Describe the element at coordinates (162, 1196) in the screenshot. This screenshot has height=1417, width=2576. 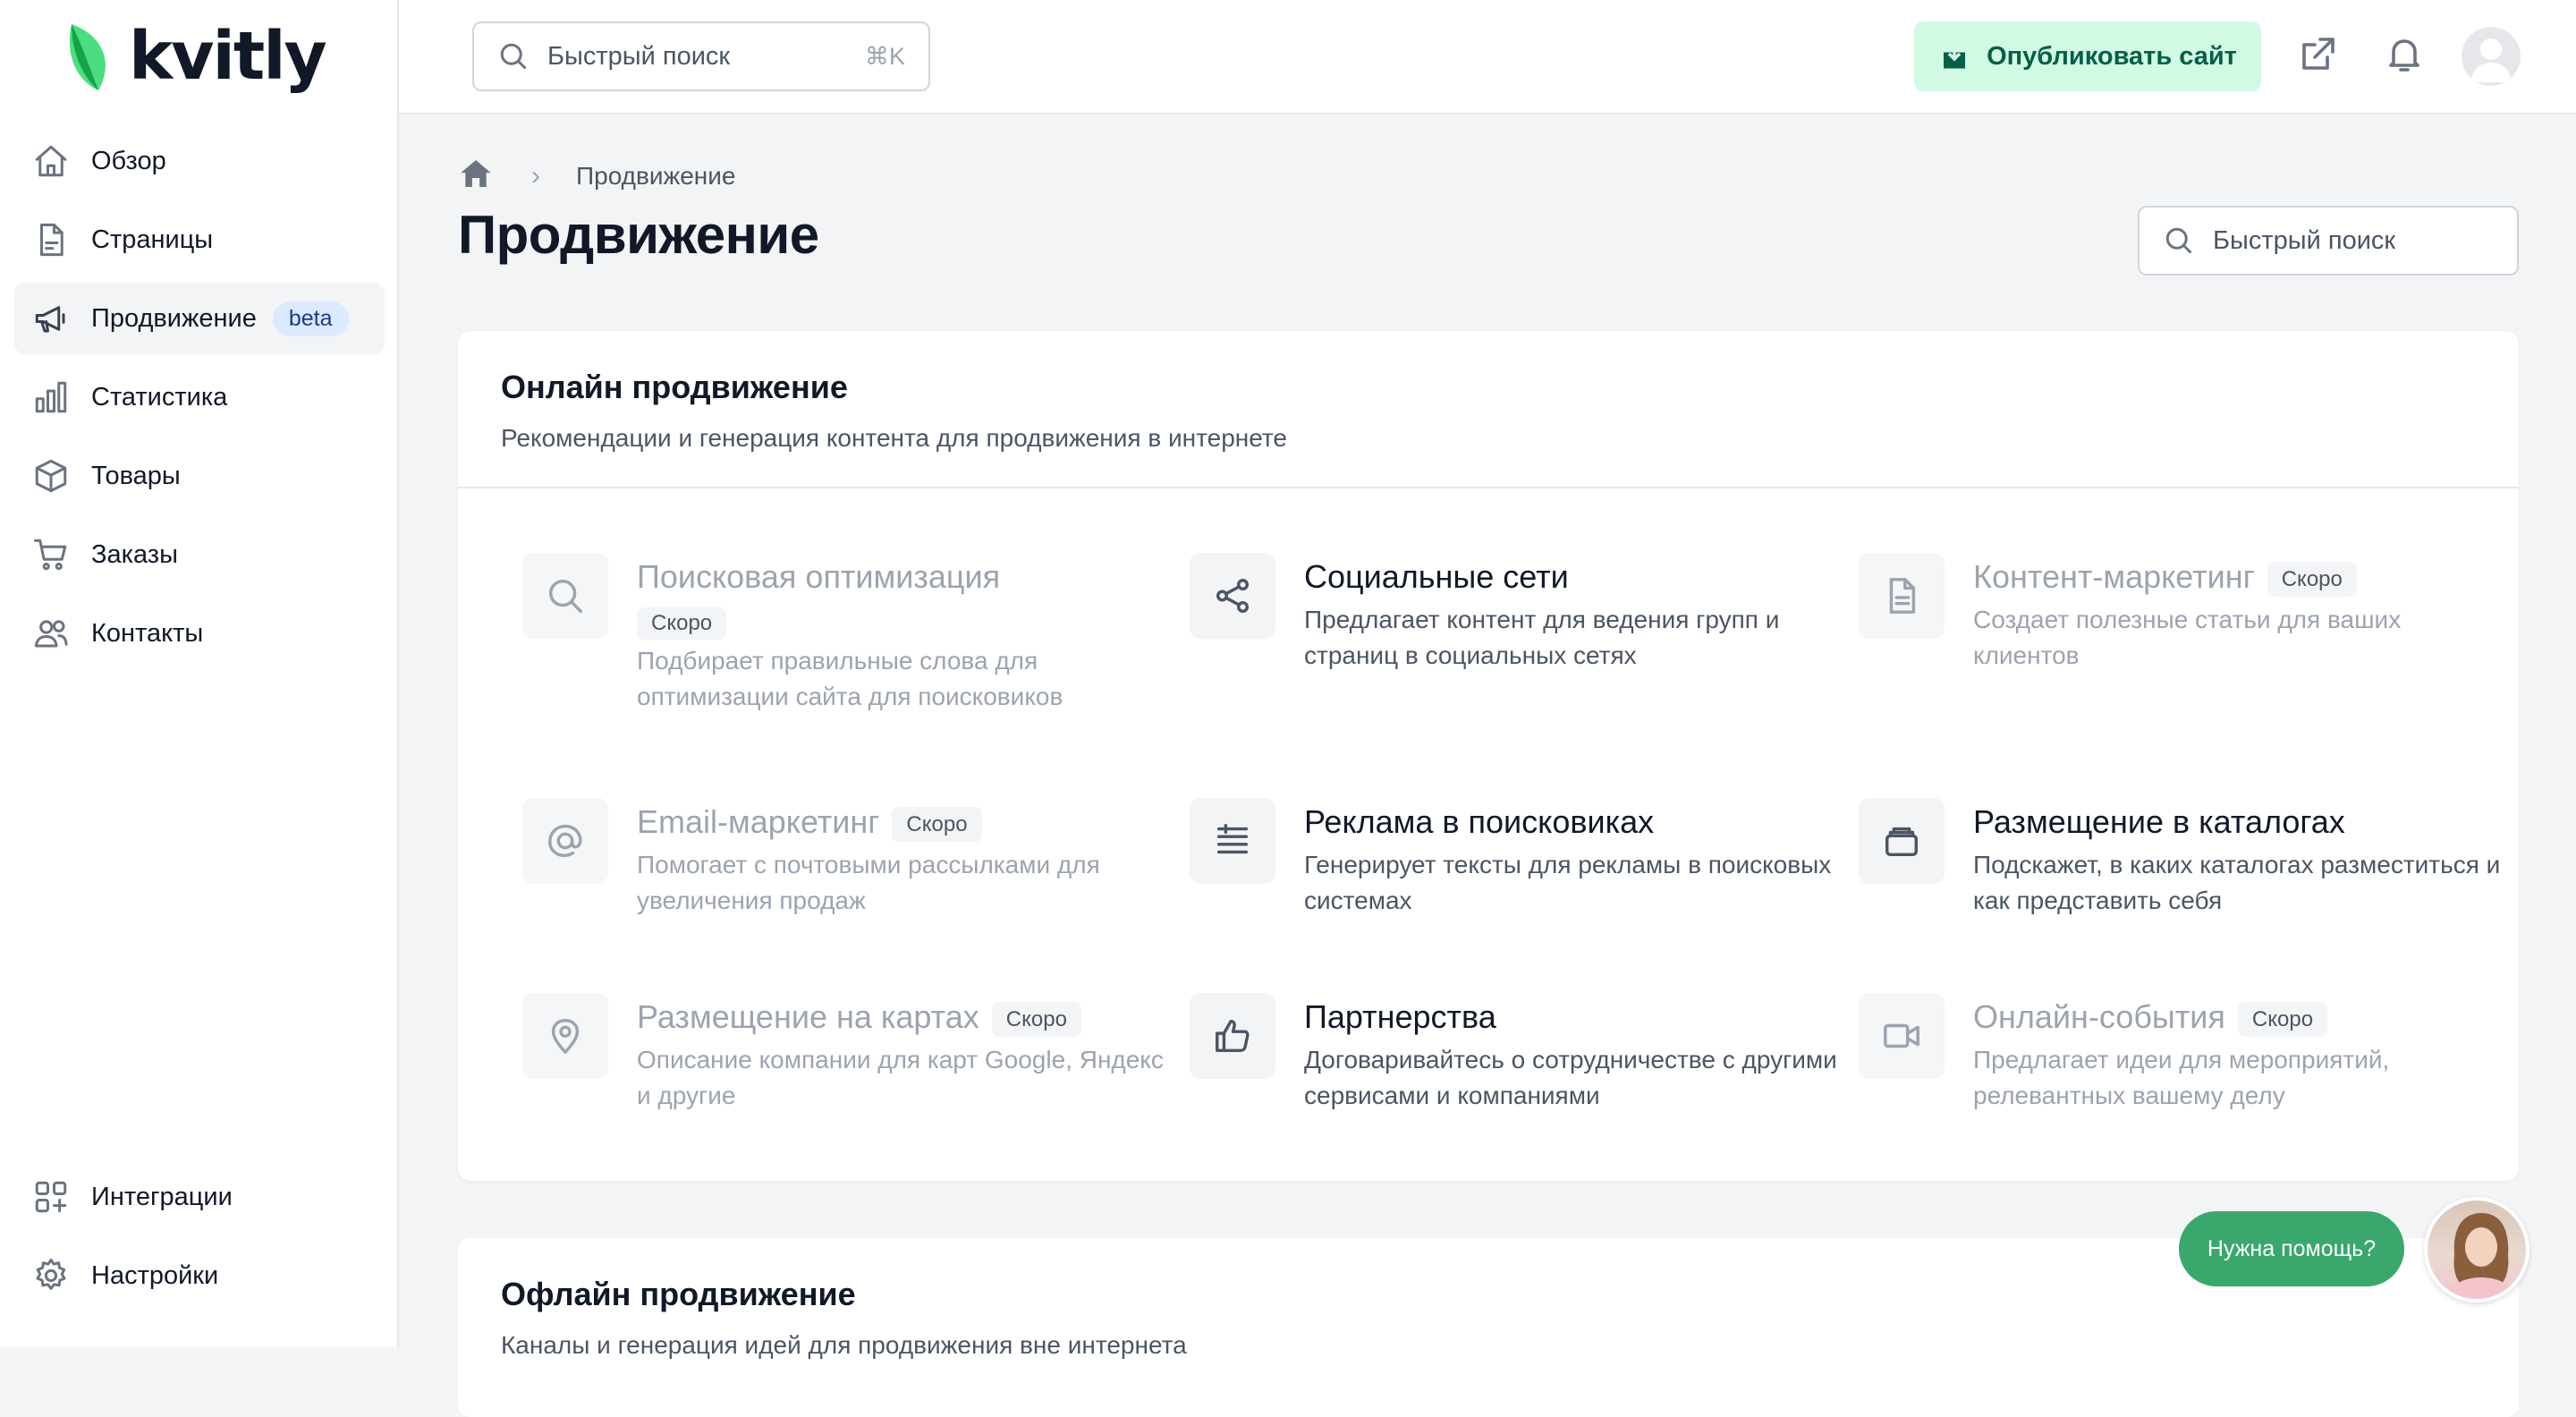
I see `sidebar-item-label: Интеграции` at that location.